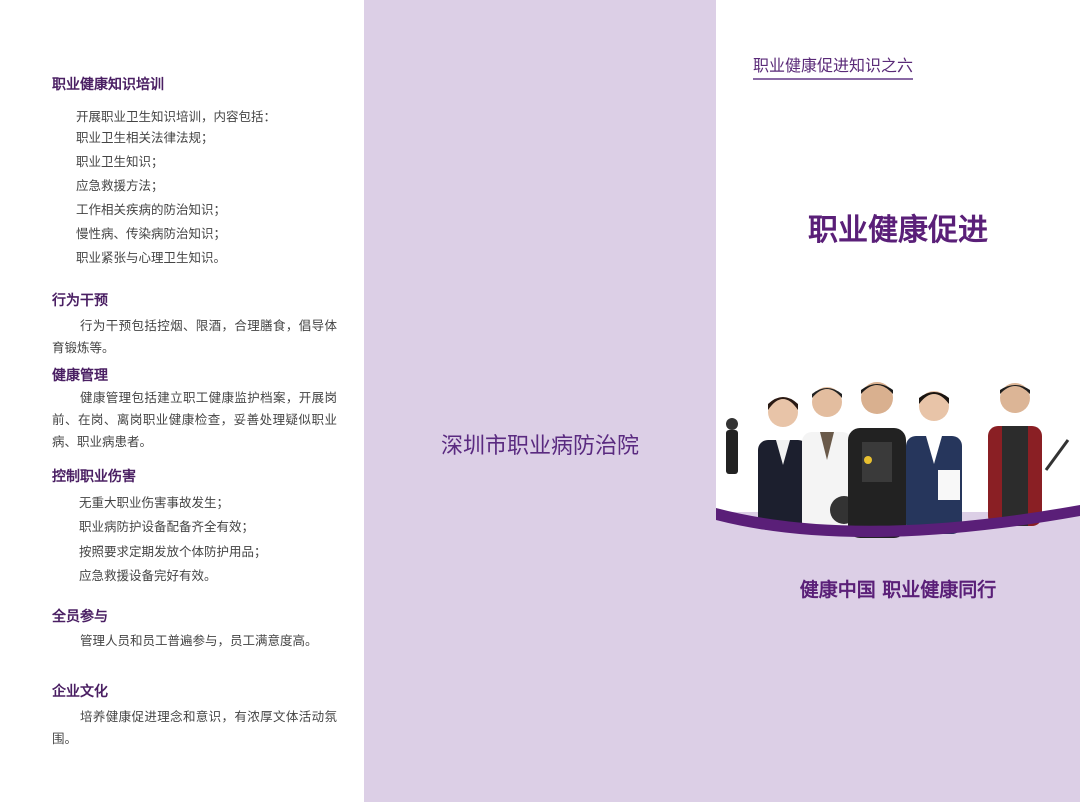 Image resolution: width=1080 pixels, height=802 pixels. What do you see at coordinates (80, 376) in the screenshot?
I see `section-title-health-management: 健康管理` at bounding box center [80, 376].